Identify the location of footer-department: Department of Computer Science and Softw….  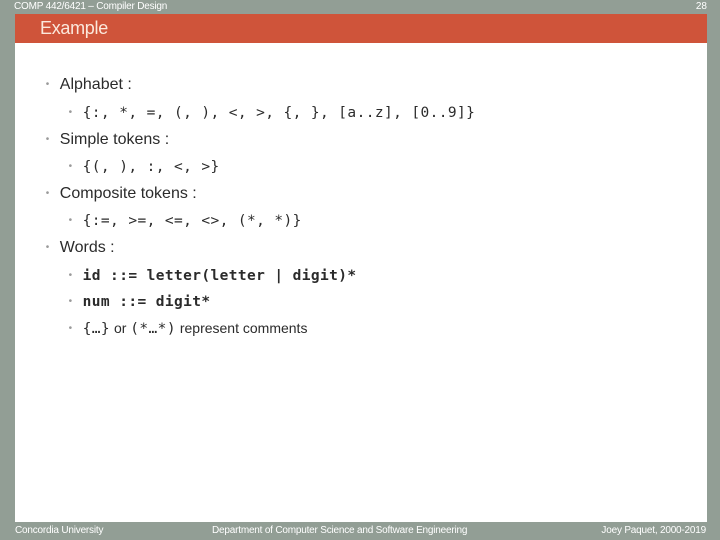
(340, 530).